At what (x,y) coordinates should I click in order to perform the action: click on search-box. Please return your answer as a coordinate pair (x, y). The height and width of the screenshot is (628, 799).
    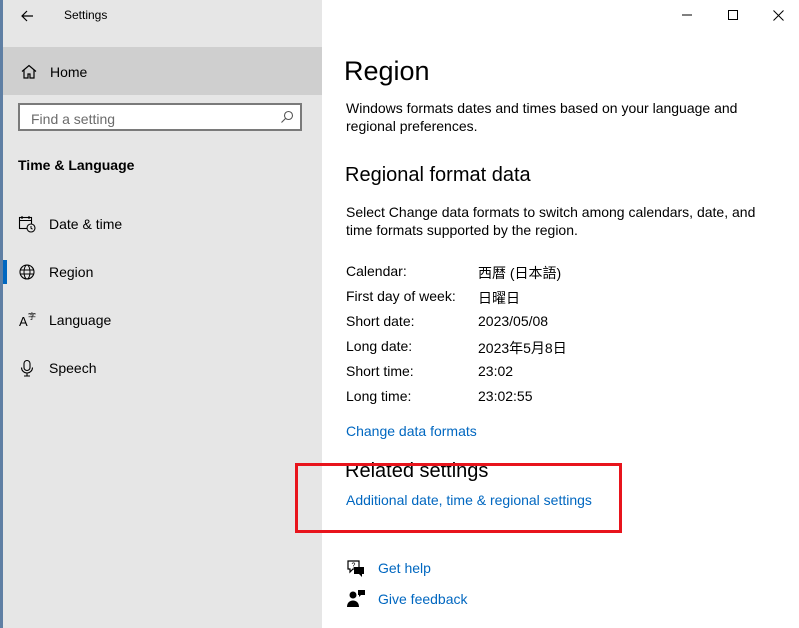
    Looking at the image, I should click on (160, 117).